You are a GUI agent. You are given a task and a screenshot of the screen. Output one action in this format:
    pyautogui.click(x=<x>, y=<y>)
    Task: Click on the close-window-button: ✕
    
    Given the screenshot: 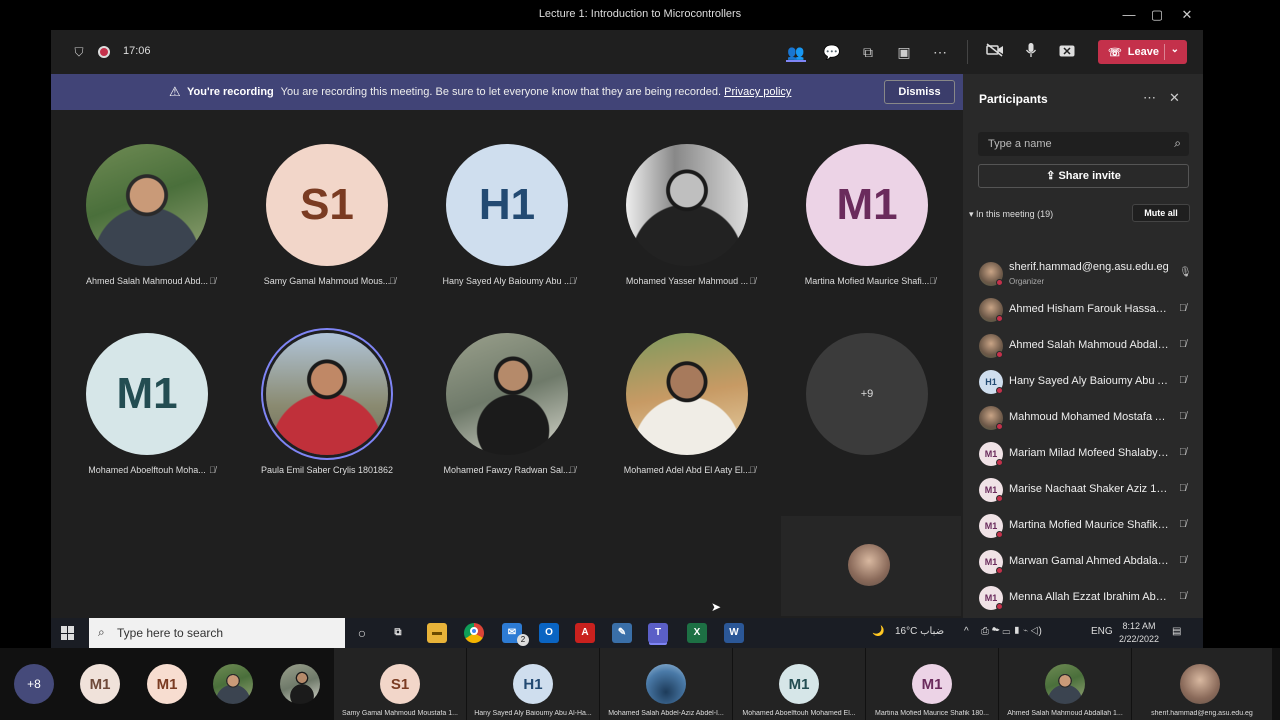 What is the action you would take?
    pyautogui.click(x=1187, y=15)
    